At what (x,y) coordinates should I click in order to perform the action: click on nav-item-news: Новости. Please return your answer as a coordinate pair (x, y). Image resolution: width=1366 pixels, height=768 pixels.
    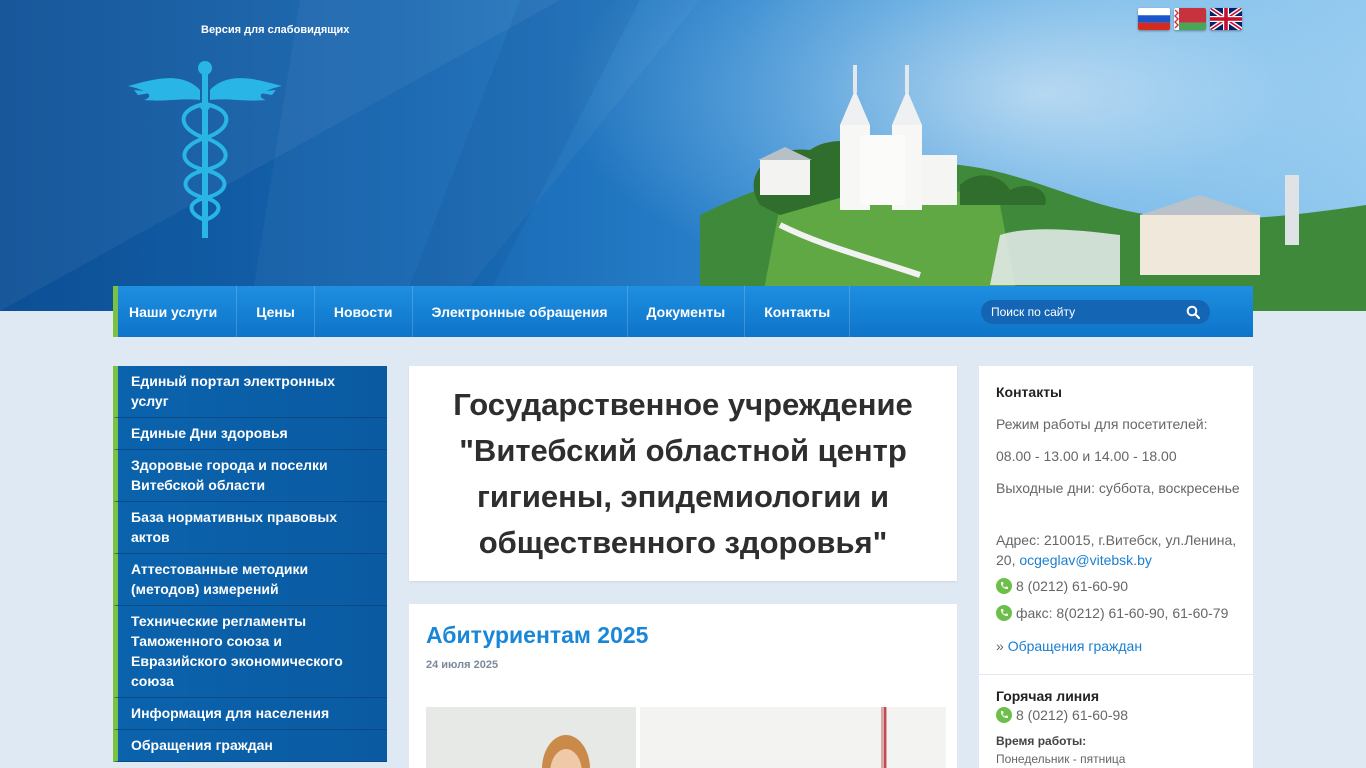
    Looking at the image, I should click on (364, 311).